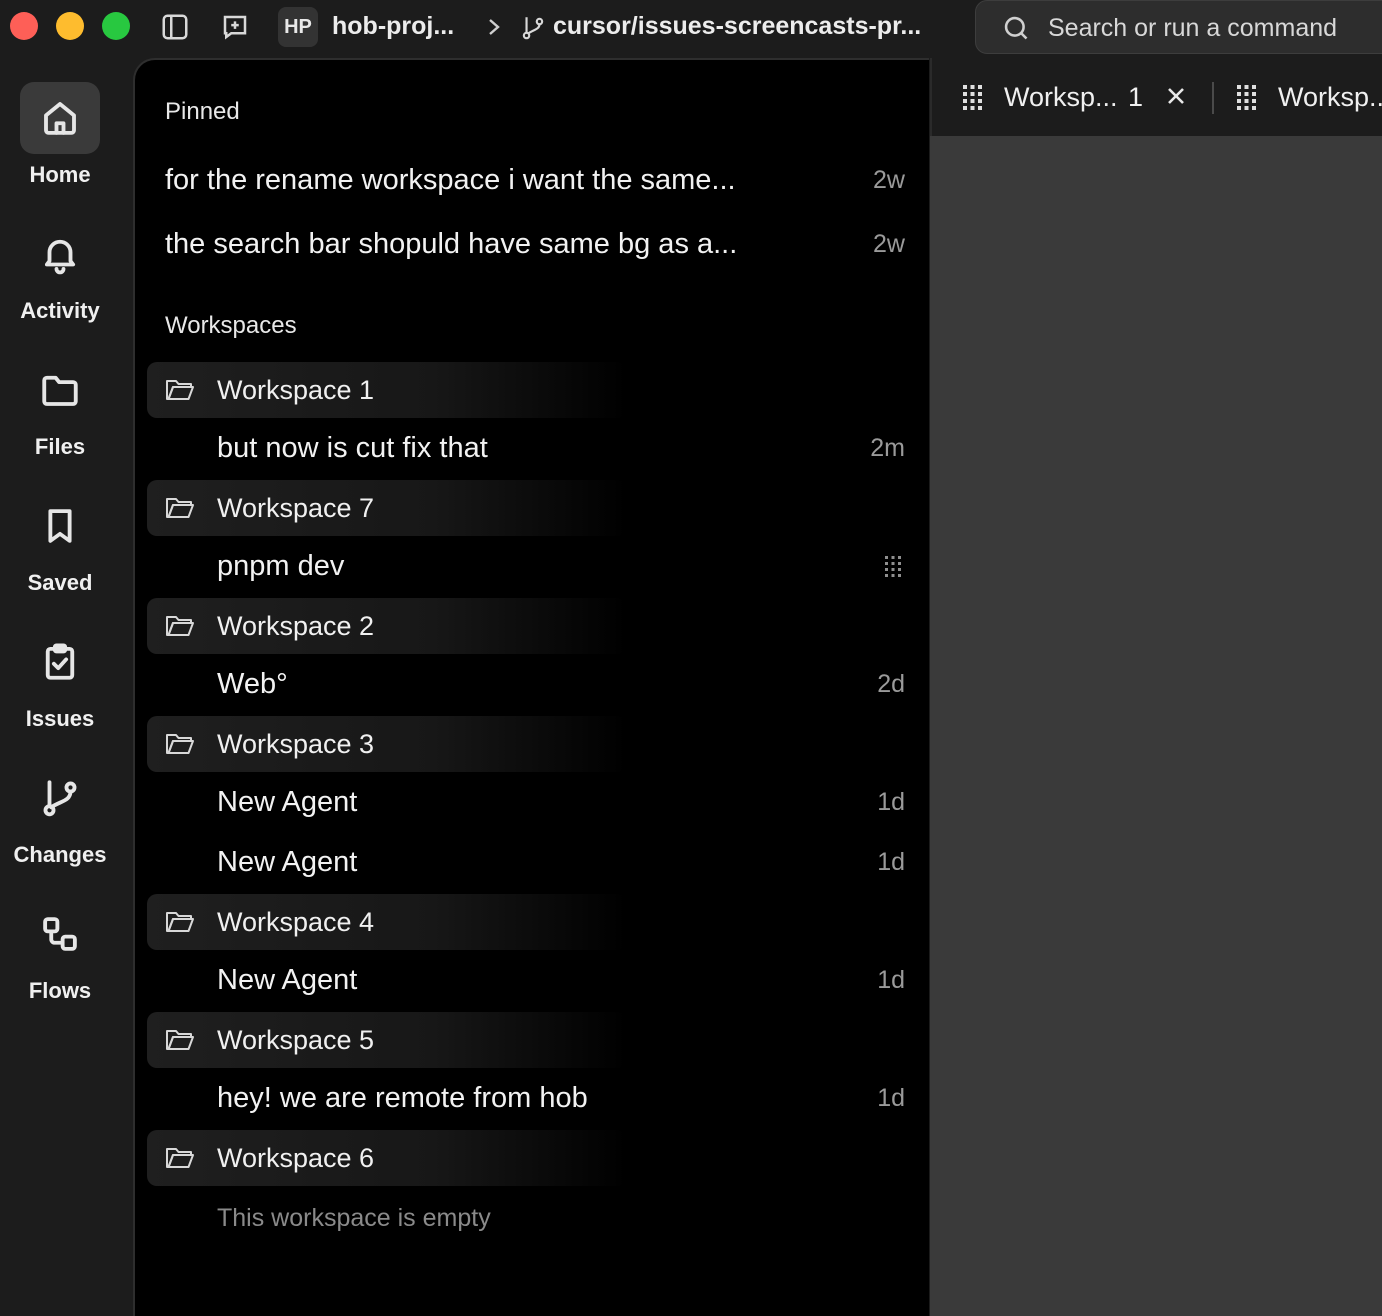  Describe the element at coordinates (60, 118) in the screenshot. I see `home-icon` at that location.